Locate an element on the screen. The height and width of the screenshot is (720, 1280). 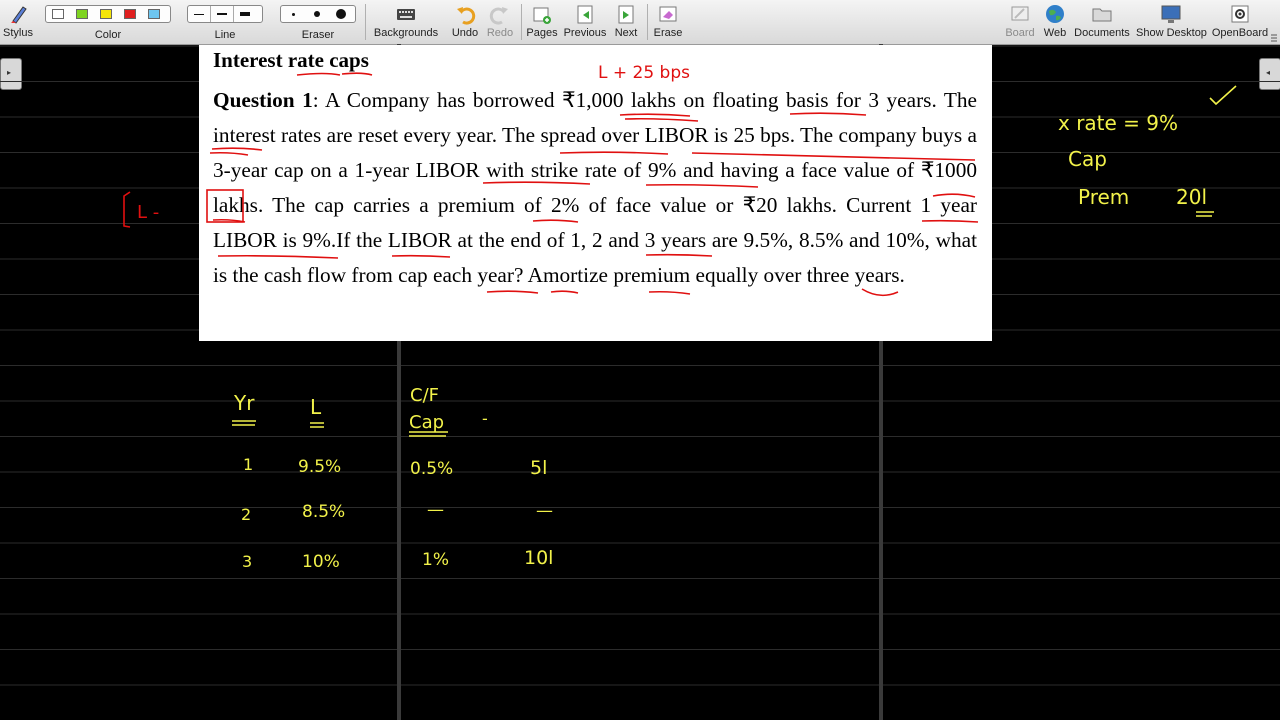
show-desktop-button: Show Desktop is located at coordinates (1171, 23).